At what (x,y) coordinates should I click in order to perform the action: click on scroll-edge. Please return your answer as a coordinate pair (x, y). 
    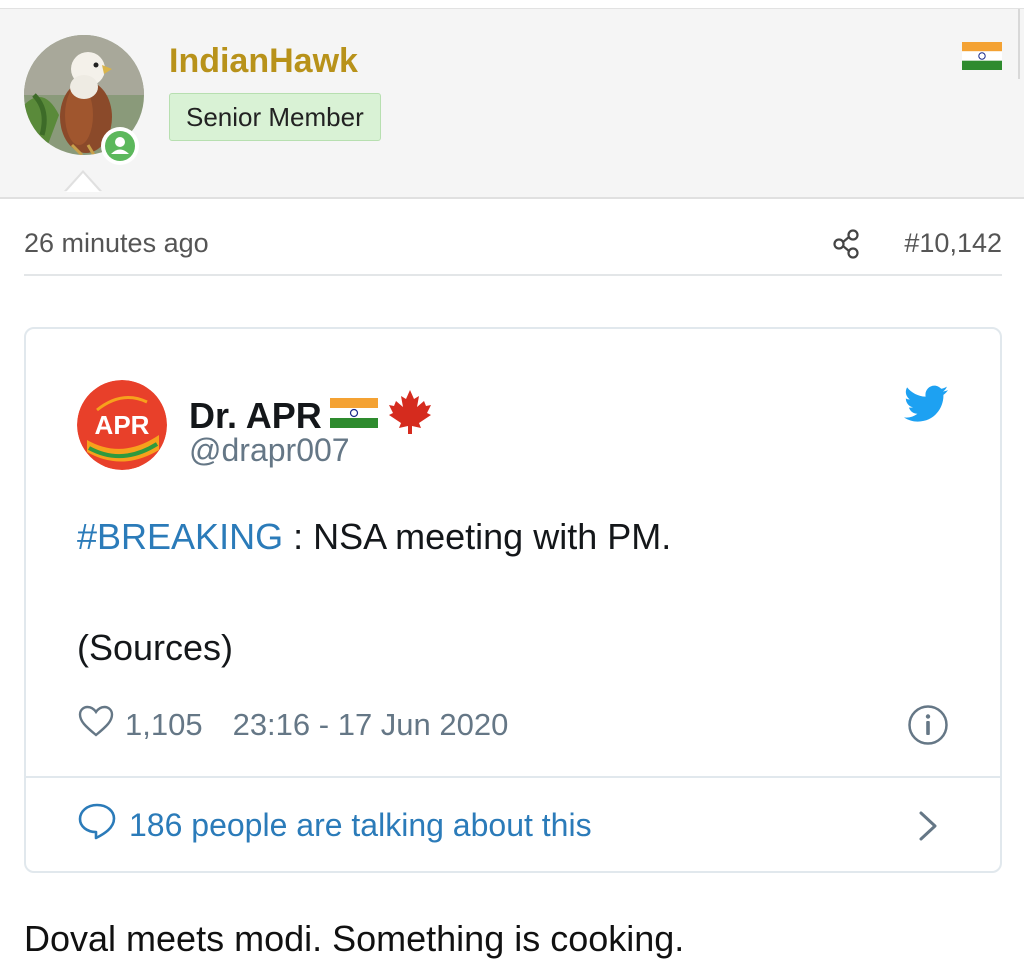
    Looking at the image, I should click on (1019, 44).